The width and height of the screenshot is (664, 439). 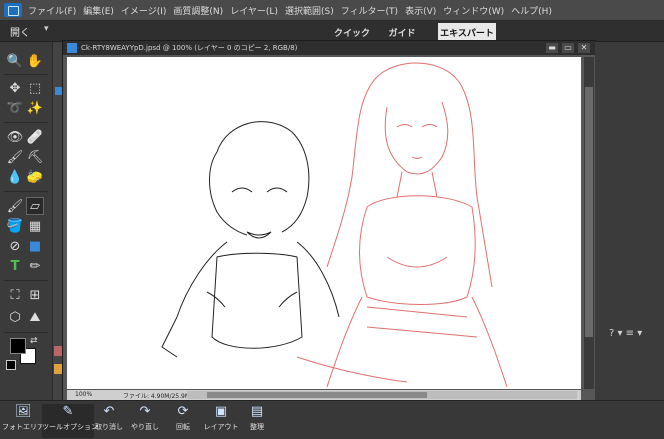 I want to click on menu-help: ヘルプ(H), so click(x=531, y=10).